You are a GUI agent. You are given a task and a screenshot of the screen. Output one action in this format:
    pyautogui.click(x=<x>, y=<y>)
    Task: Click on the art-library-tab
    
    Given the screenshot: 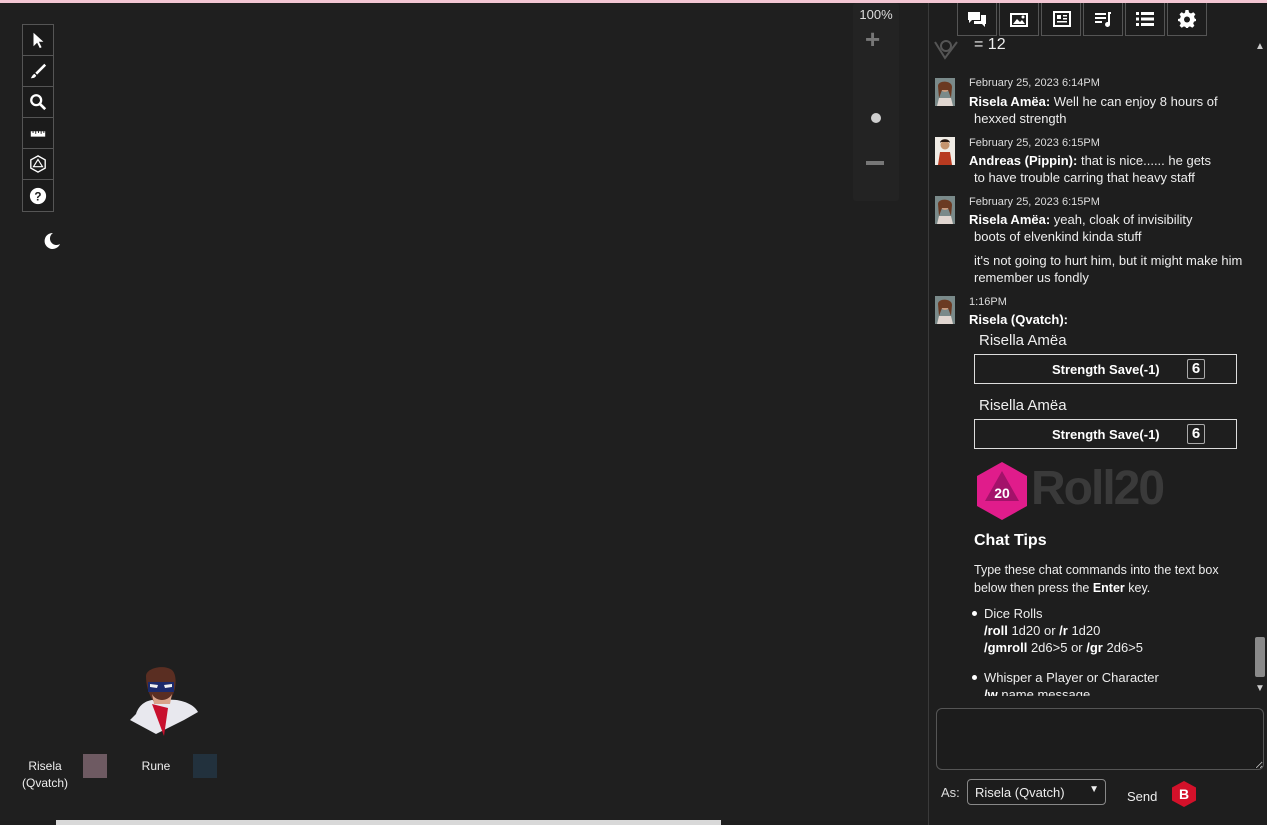 What is the action you would take?
    pyautogui.click(x=1019, y=19)
    